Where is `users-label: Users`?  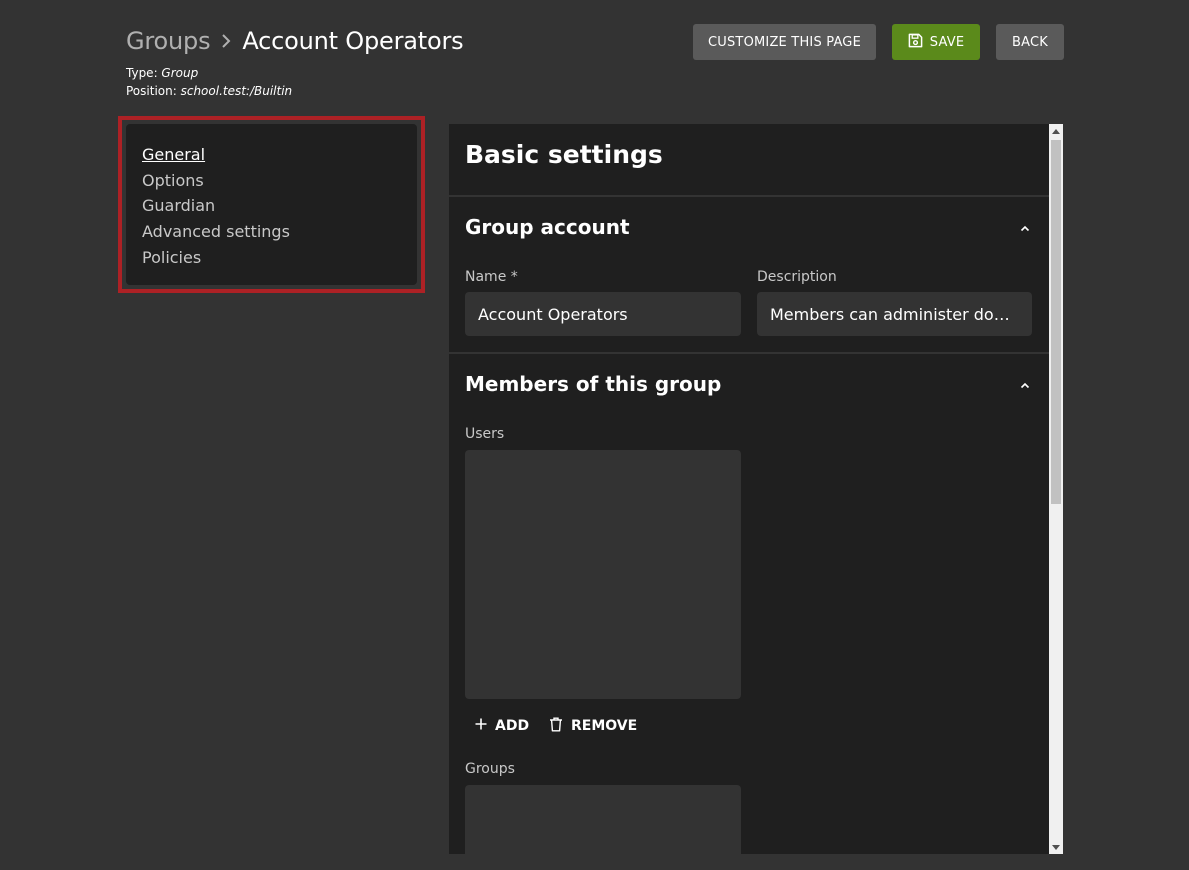
users-label: Users is located at coordinates (485, 434).